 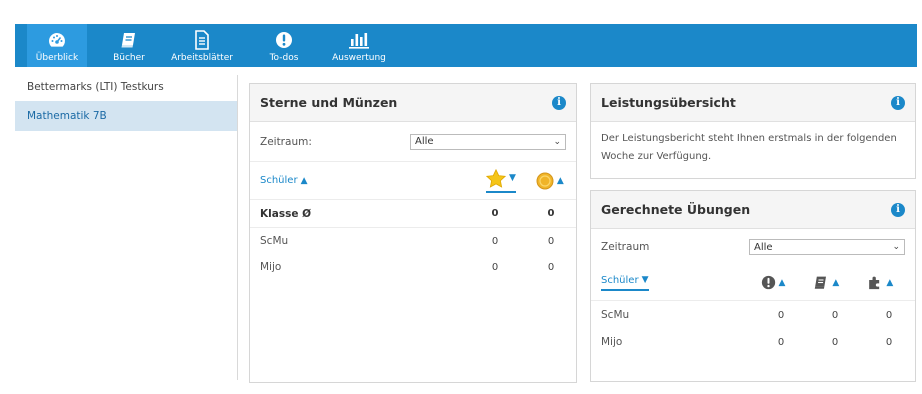 What do you see at coordinates (413, 267) in the screenshot?
I see `table-row: Mijo 0 0` at bounding box center [413, 267].